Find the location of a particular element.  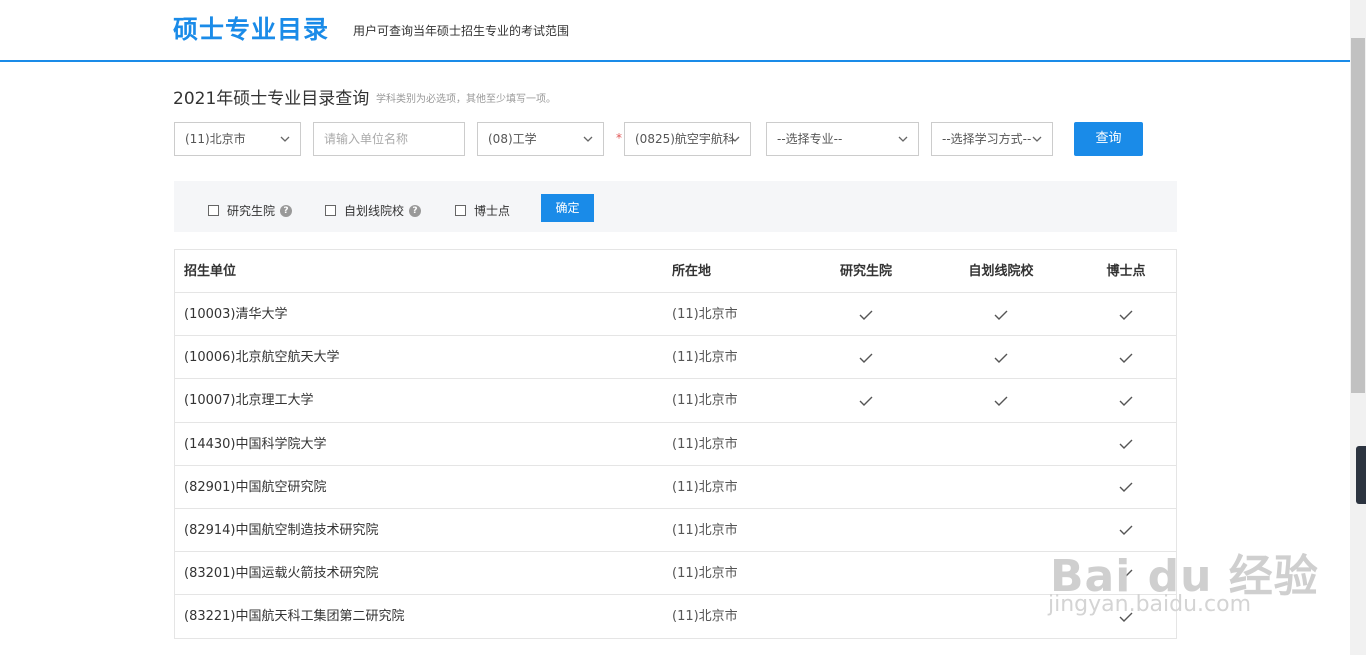

table-header-row: 招生单位 所在地 研究生院 自划线院校 博士点 is located at coordinates (675, 271).